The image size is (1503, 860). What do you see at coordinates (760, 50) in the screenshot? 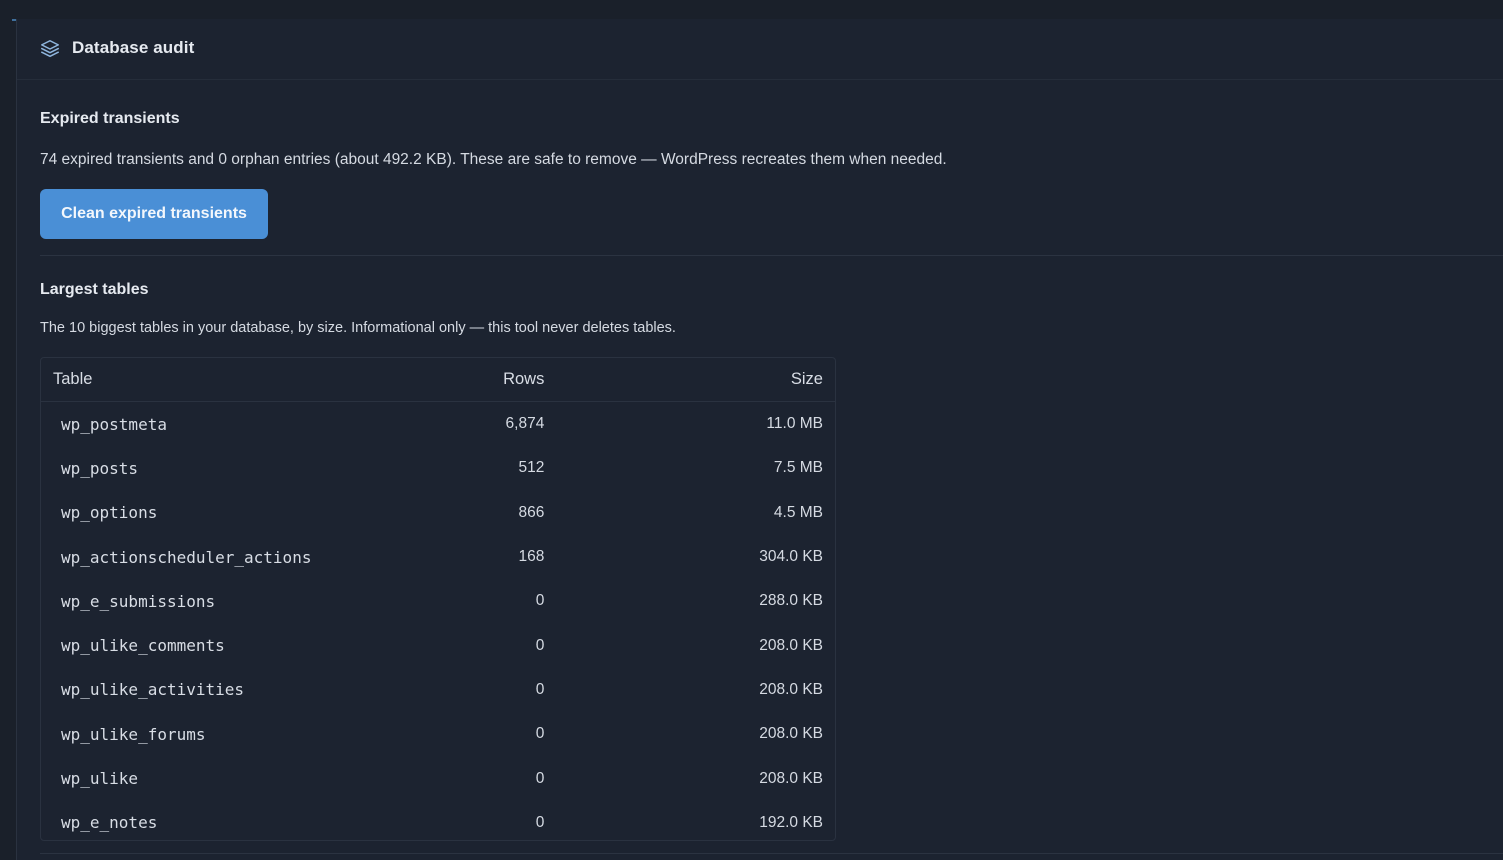
I see `panel-header: Database audit` at bounding box center [760, 50].